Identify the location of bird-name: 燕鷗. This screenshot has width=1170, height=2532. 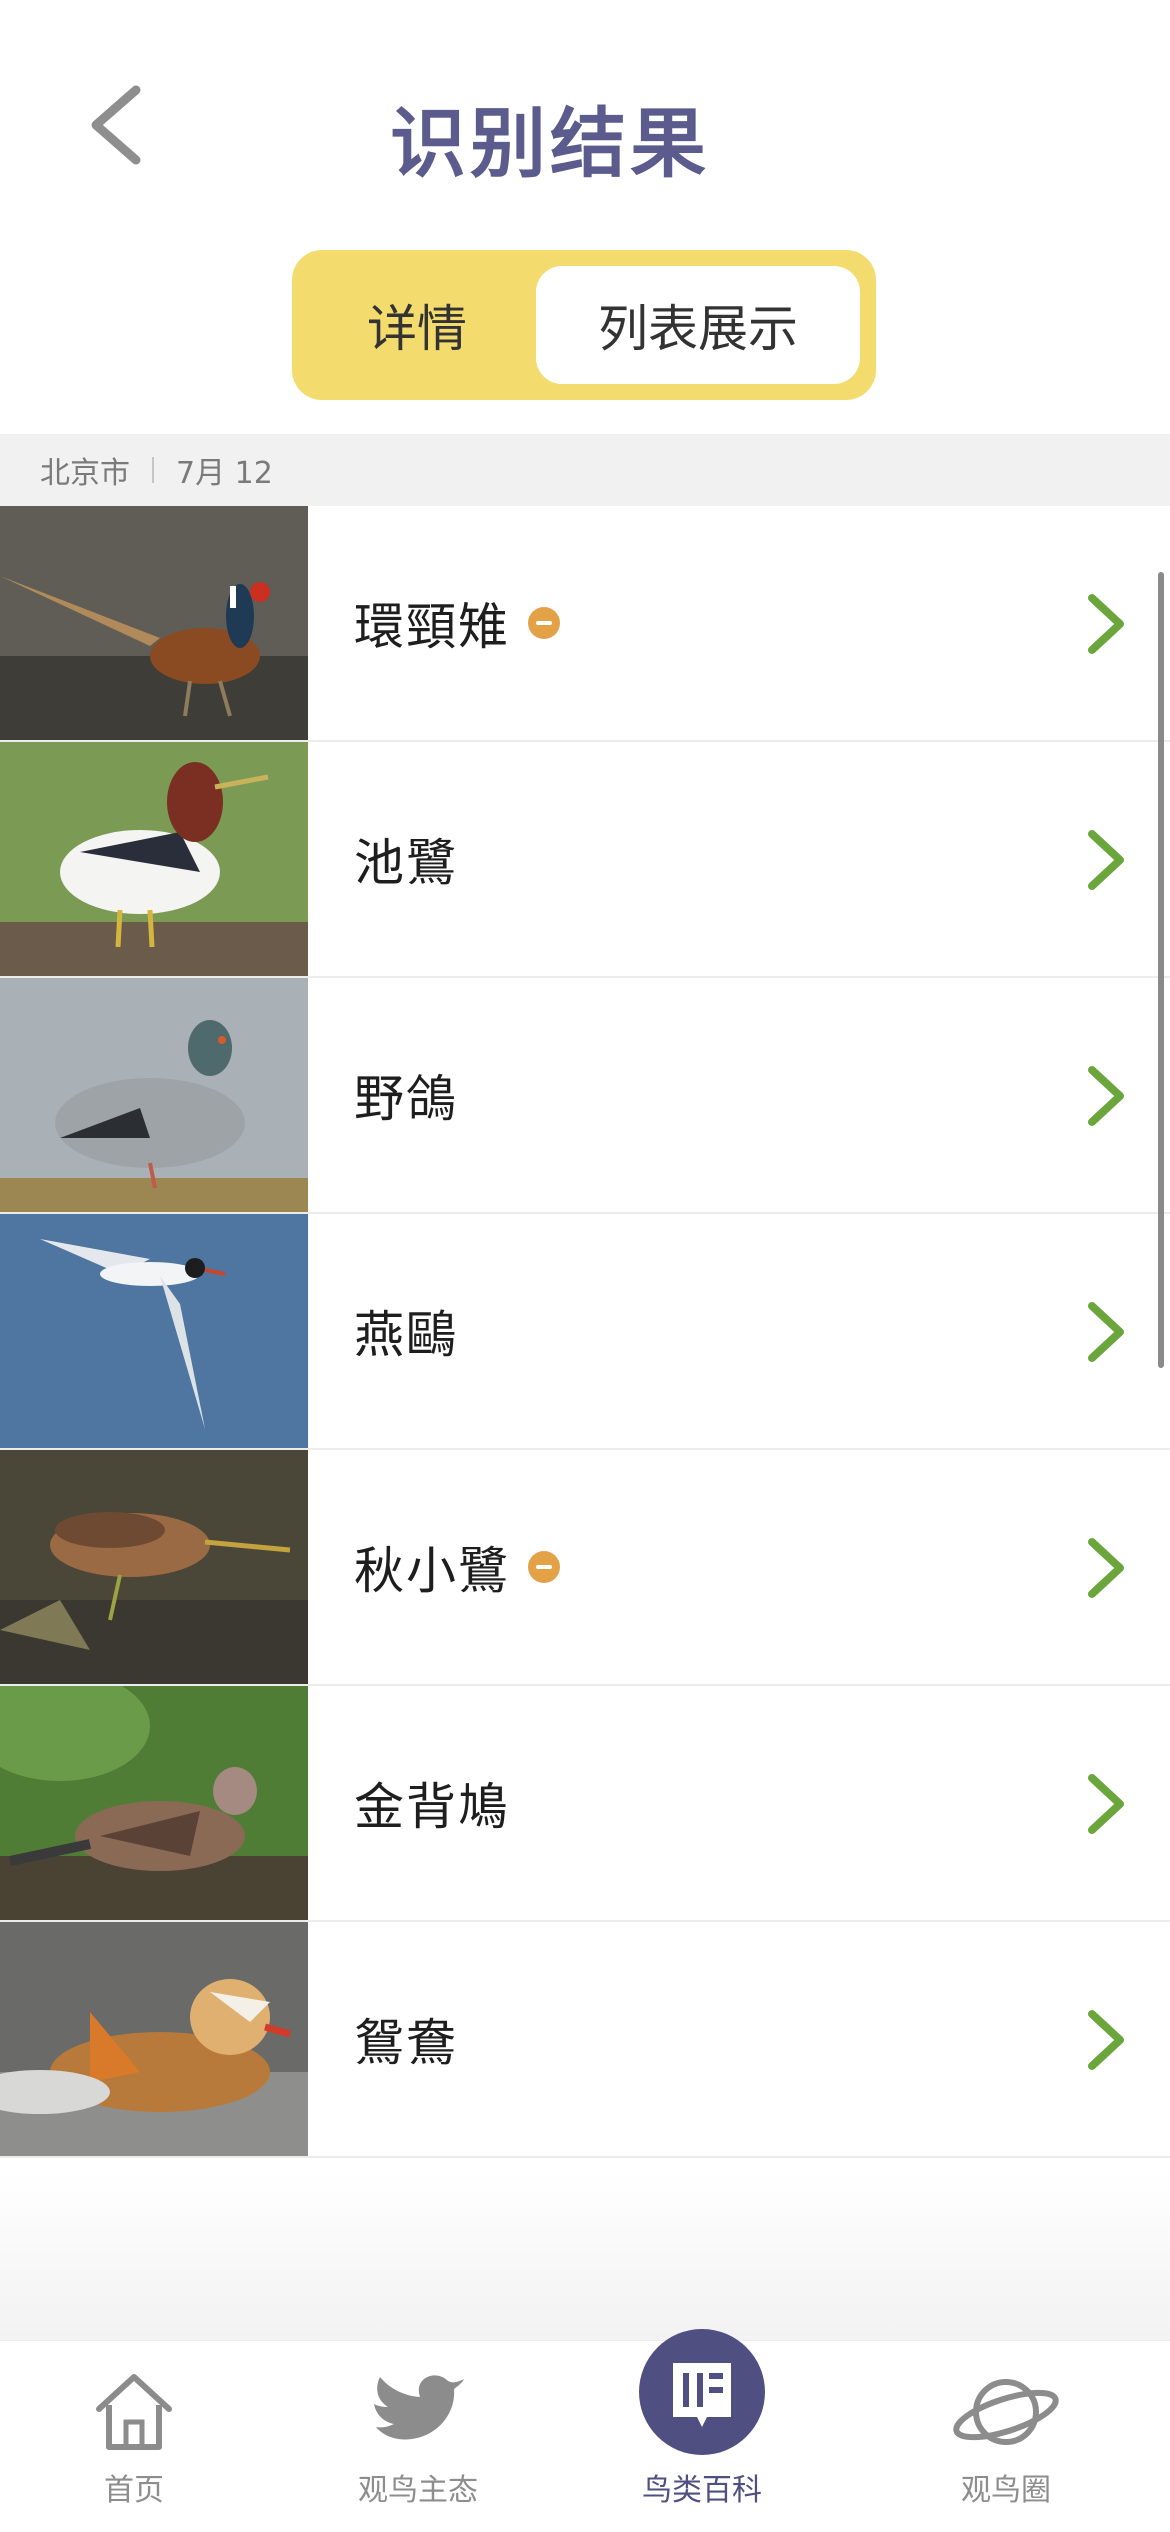
(406, 1335).